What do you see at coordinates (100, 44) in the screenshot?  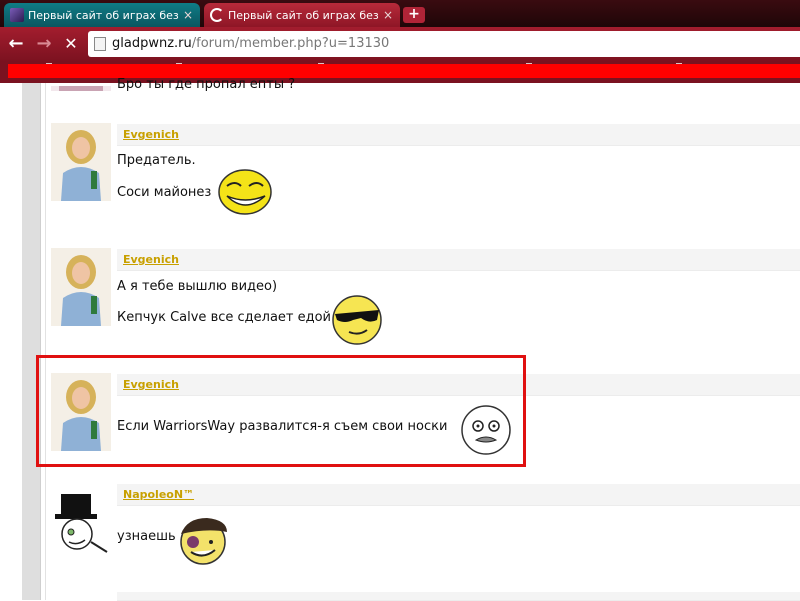 I see `page-icon` at bounding box center [100, 44].